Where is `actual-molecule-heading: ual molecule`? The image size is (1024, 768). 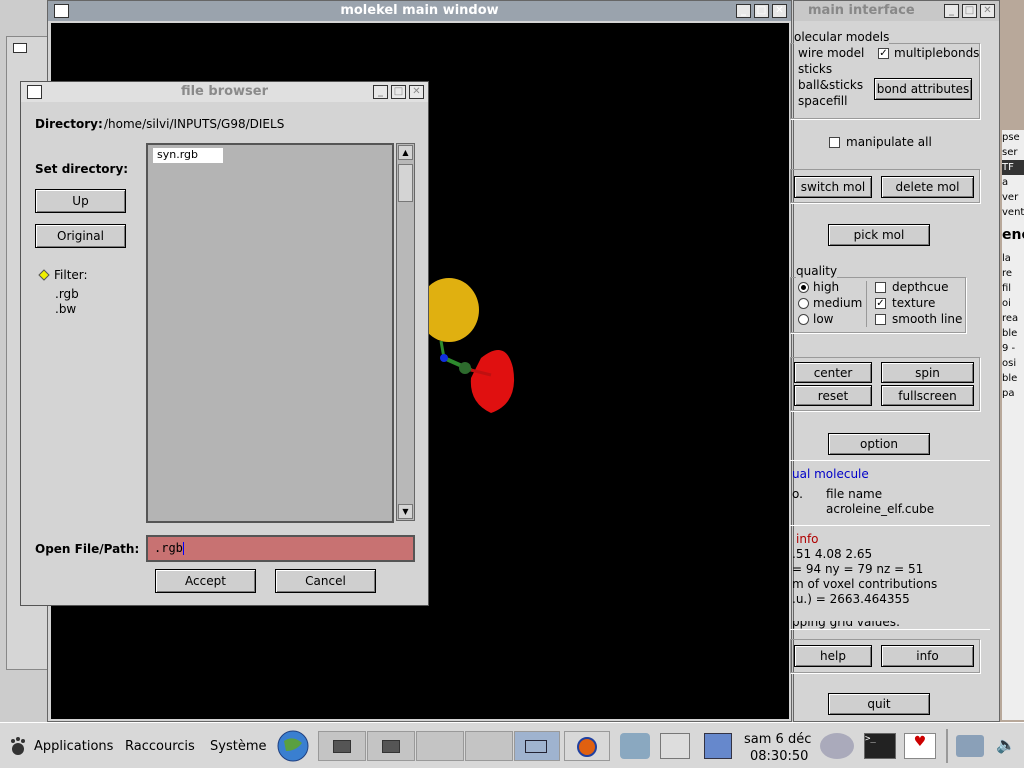
actual-molecule-heading: ual molecule is located at coordinates (830, 474).